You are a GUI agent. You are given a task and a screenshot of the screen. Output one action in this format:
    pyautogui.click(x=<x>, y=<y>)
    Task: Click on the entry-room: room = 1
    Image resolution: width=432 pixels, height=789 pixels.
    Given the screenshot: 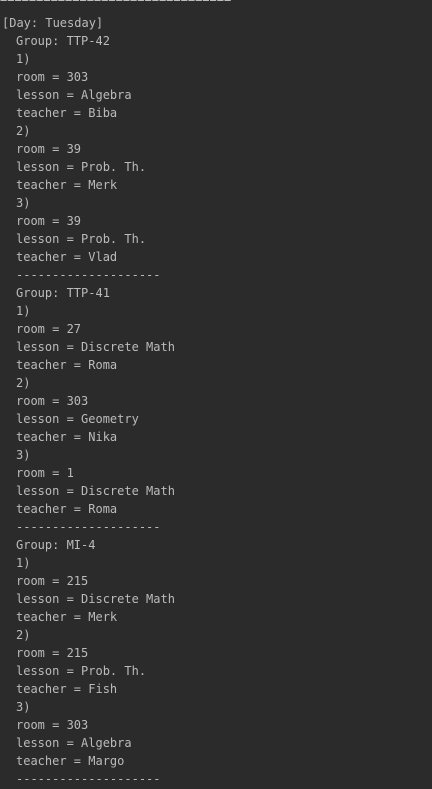 What is the action you would take?
    pyautogui.click(x=45, y=473)
    